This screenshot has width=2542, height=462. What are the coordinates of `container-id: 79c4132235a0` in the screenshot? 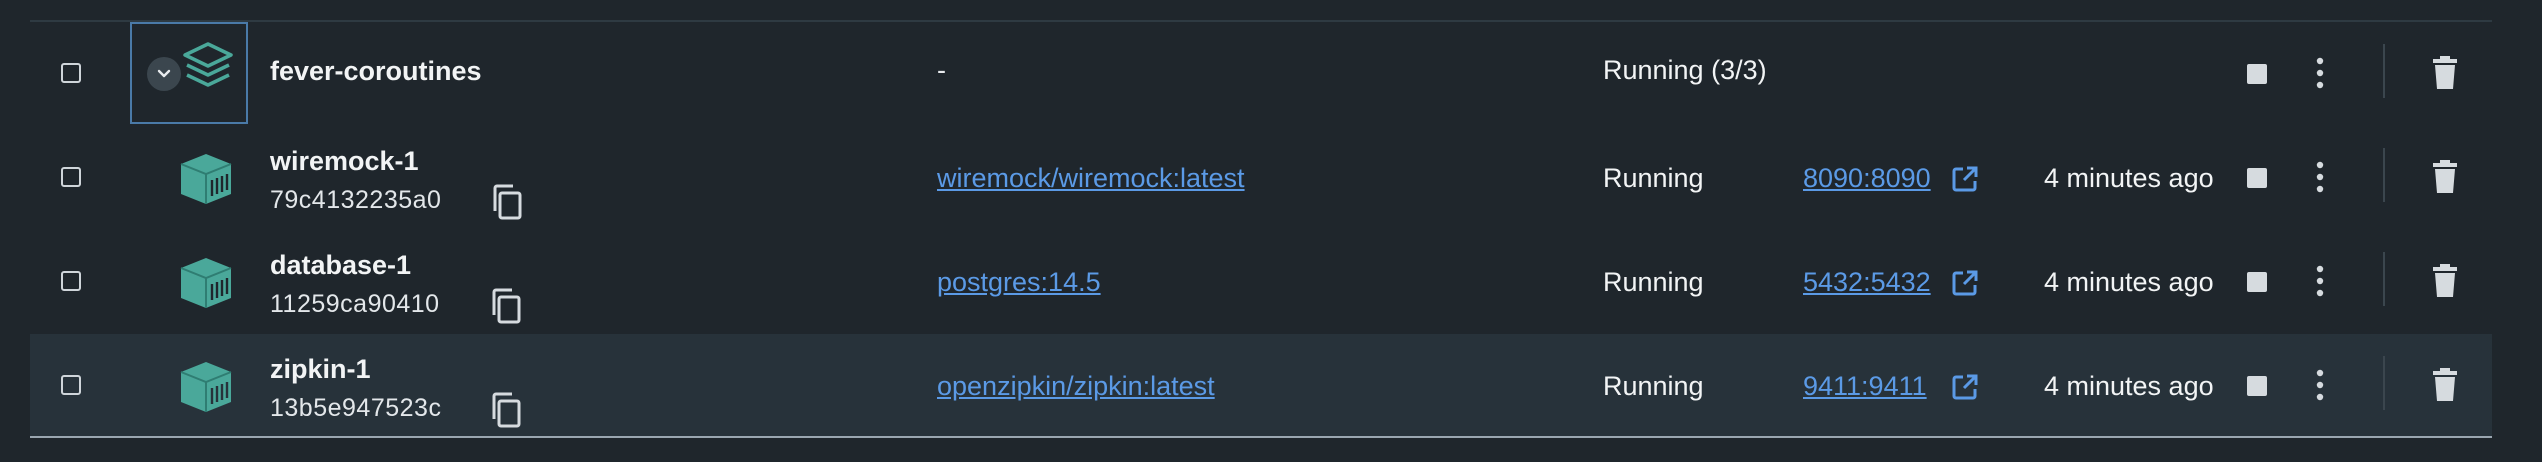 It's located at (356, 200).